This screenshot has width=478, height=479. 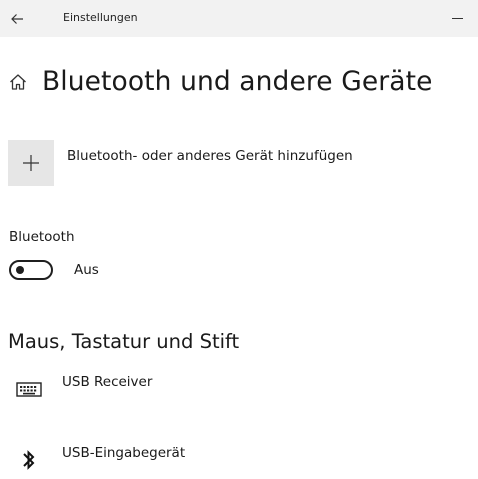 What do you see at coordinates (42, 237) in the screenshot?
I see `bluetooth-label: Bluetooth` at bounding box center [42, 237].